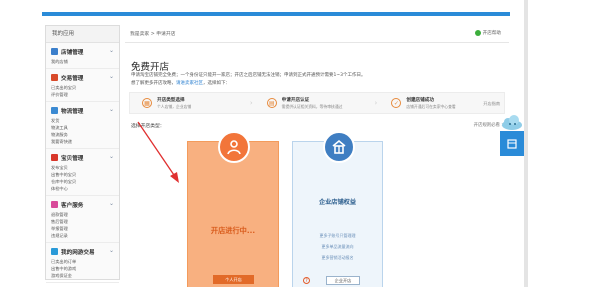 The width and height of the screenshot is (600, 287). I want to click on panel-icon, so click(512, 143).